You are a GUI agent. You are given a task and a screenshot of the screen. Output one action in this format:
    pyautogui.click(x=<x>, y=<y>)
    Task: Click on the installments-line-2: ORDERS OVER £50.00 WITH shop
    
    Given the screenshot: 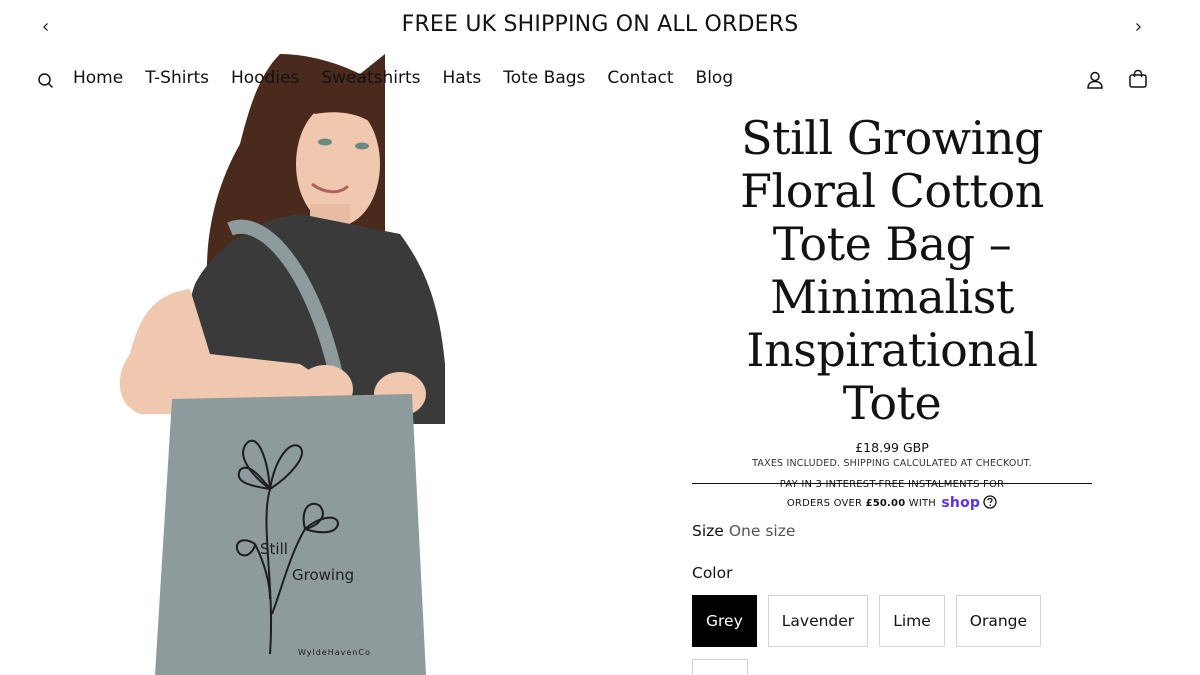 What is the action you would take?
    pyautogui.click(x=892, y=505)
    